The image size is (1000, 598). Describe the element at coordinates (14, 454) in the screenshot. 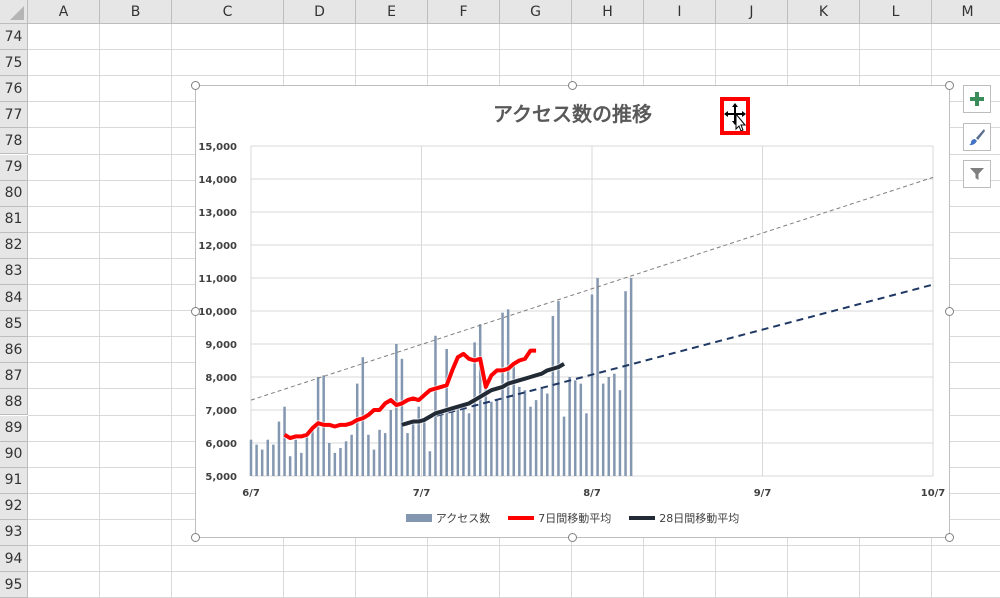

I see `row-header-90: 90` at that location.